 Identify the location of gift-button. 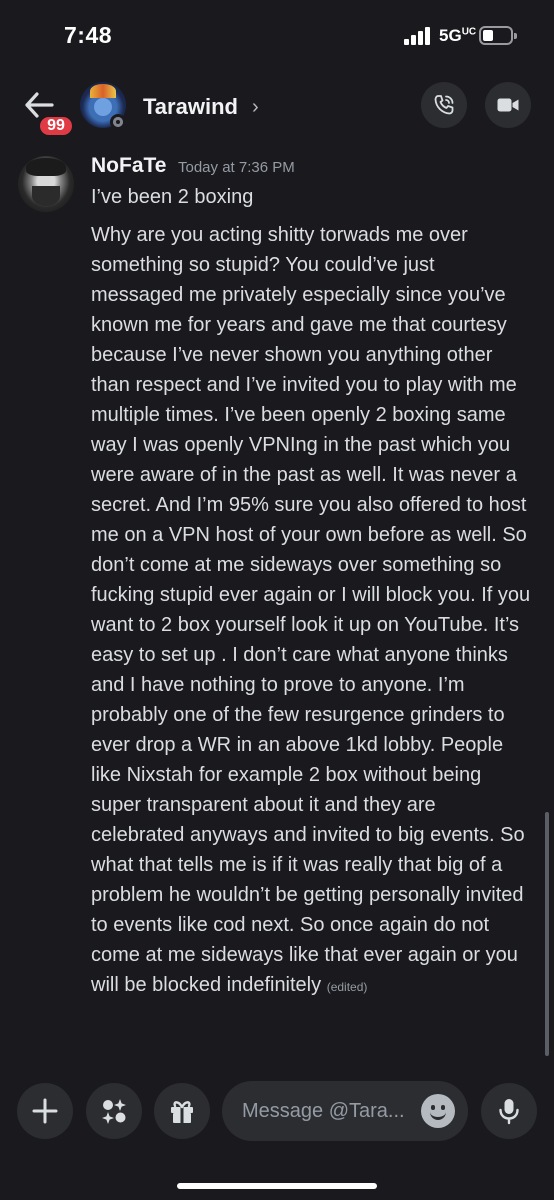
(182, 1111).